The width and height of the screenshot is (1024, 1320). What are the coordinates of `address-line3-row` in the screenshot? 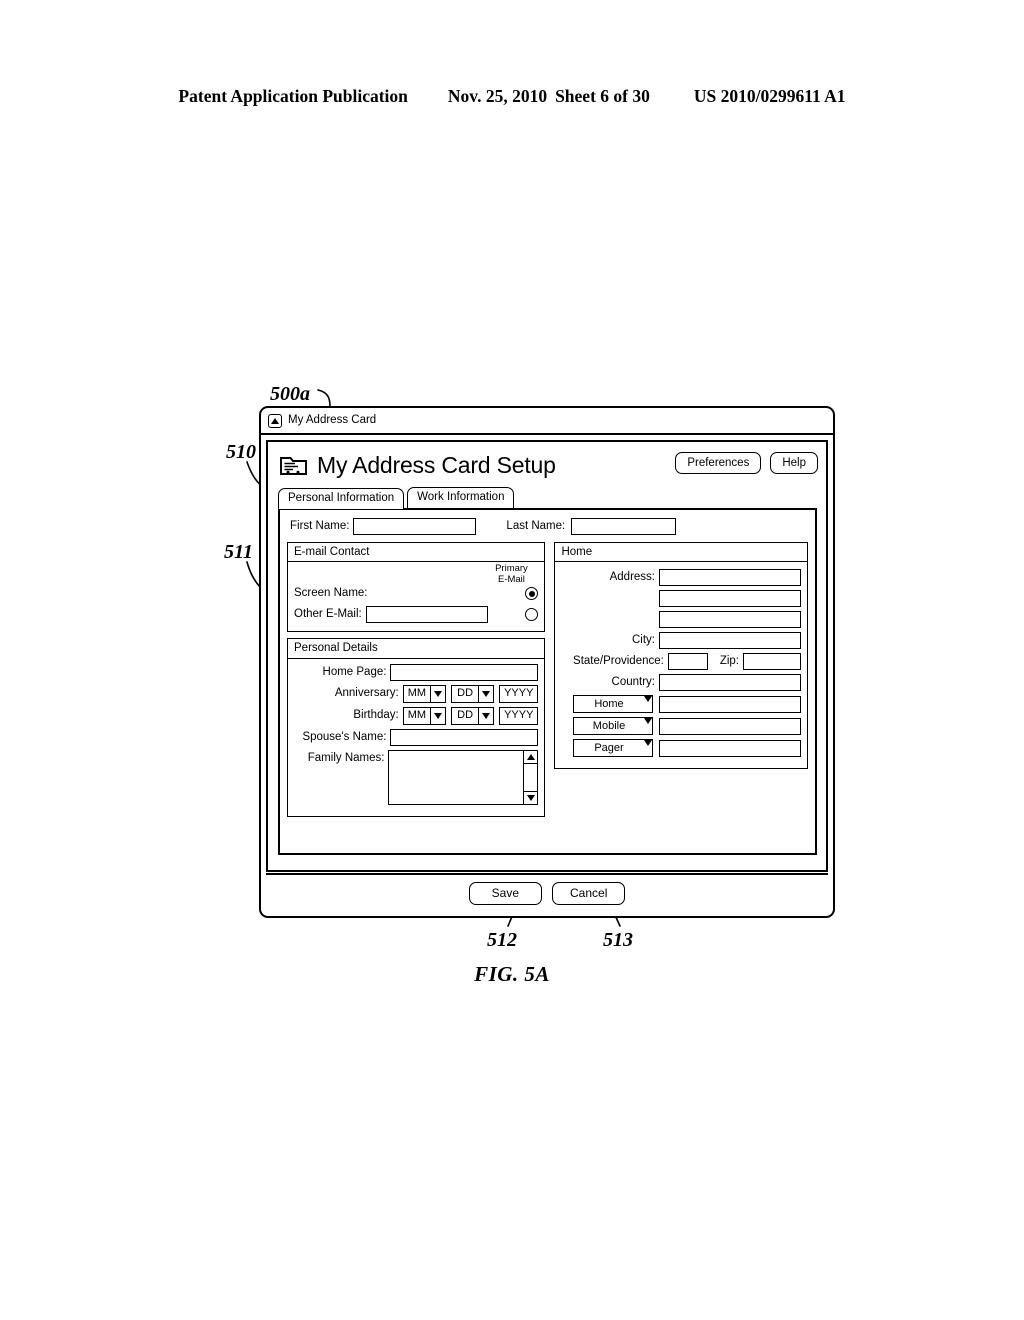 It's located at (681, 620).